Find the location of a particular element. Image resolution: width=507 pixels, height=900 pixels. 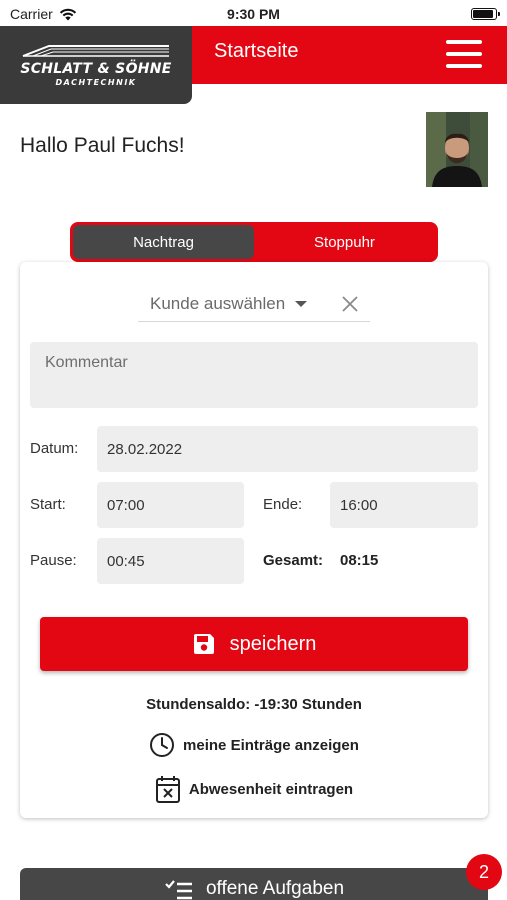

start-time-field is located at coordinates (170, 505).